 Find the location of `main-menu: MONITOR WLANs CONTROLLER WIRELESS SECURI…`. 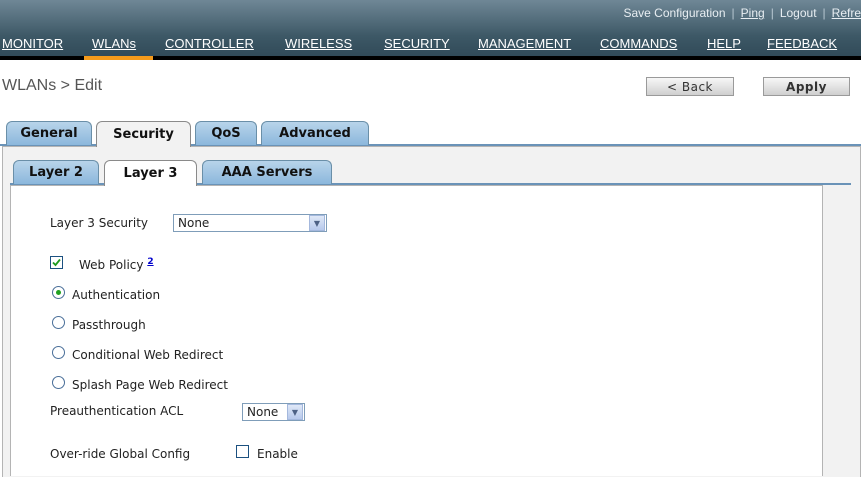

main-menu: MONITOR WLANs CONTROLLER WIRELESS SECURI… is located at coordinates (430, 46).